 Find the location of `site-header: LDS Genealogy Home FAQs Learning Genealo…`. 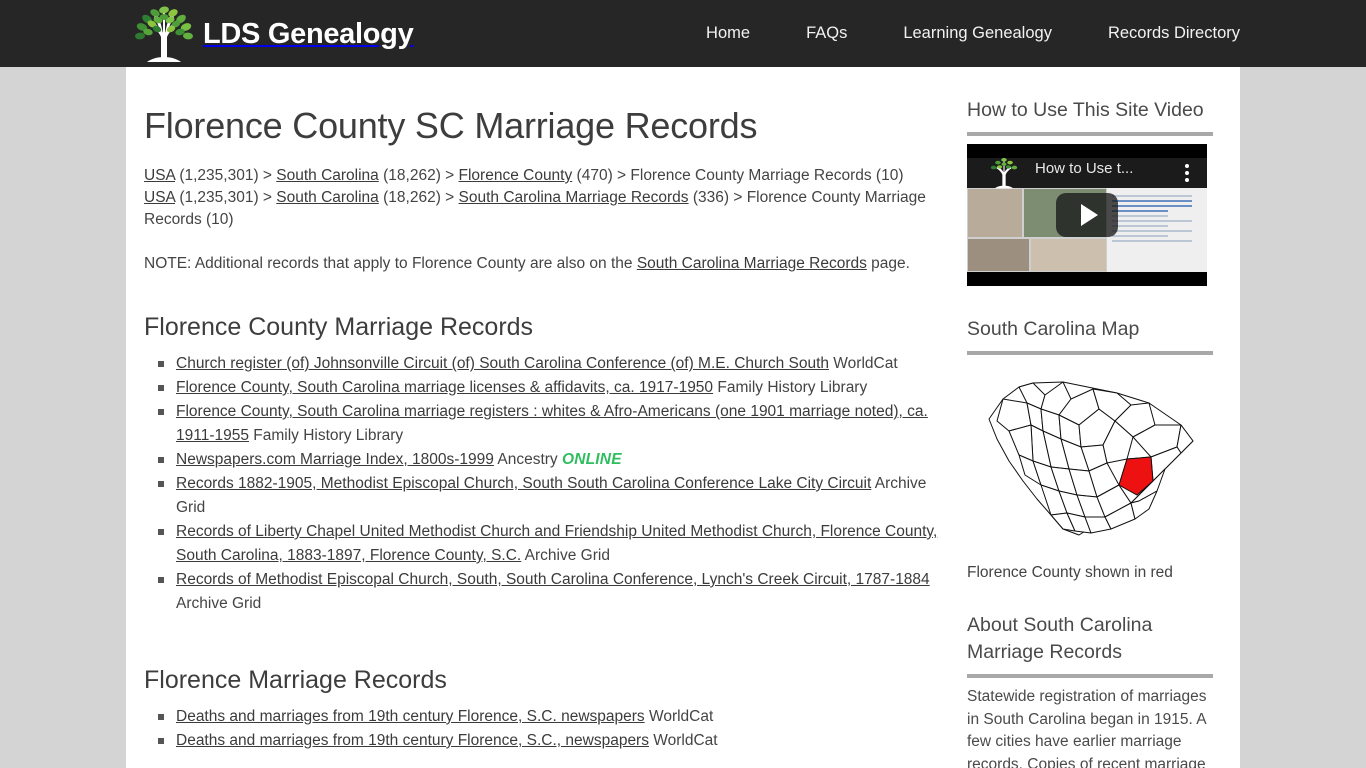

site-header: LDS Genealogy Home FAQs Learning Genealo… is located at coordinates (683, 33).